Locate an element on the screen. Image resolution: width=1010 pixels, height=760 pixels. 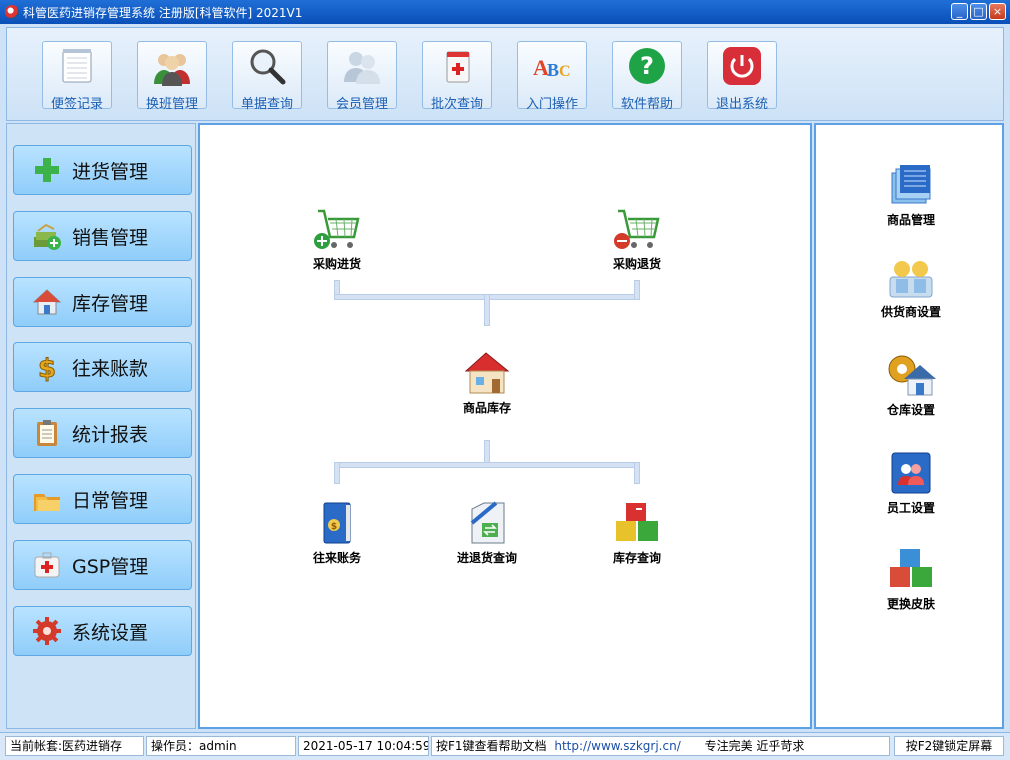
sidebar-item-label: 系统设置 is located at coordinates (110, 632).